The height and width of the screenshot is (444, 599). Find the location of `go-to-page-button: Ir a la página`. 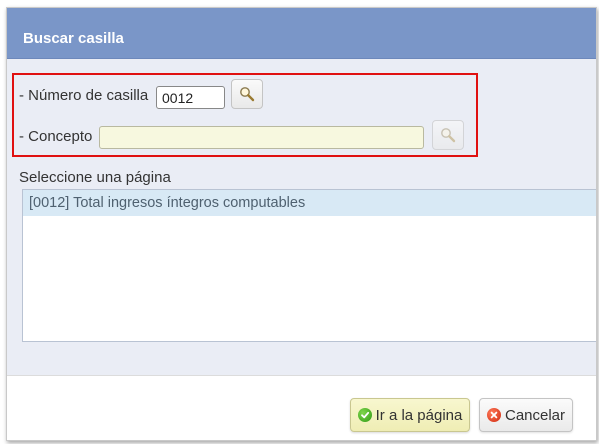

go-to-page-button: Ir a la página is located at coordinates (410, 415).